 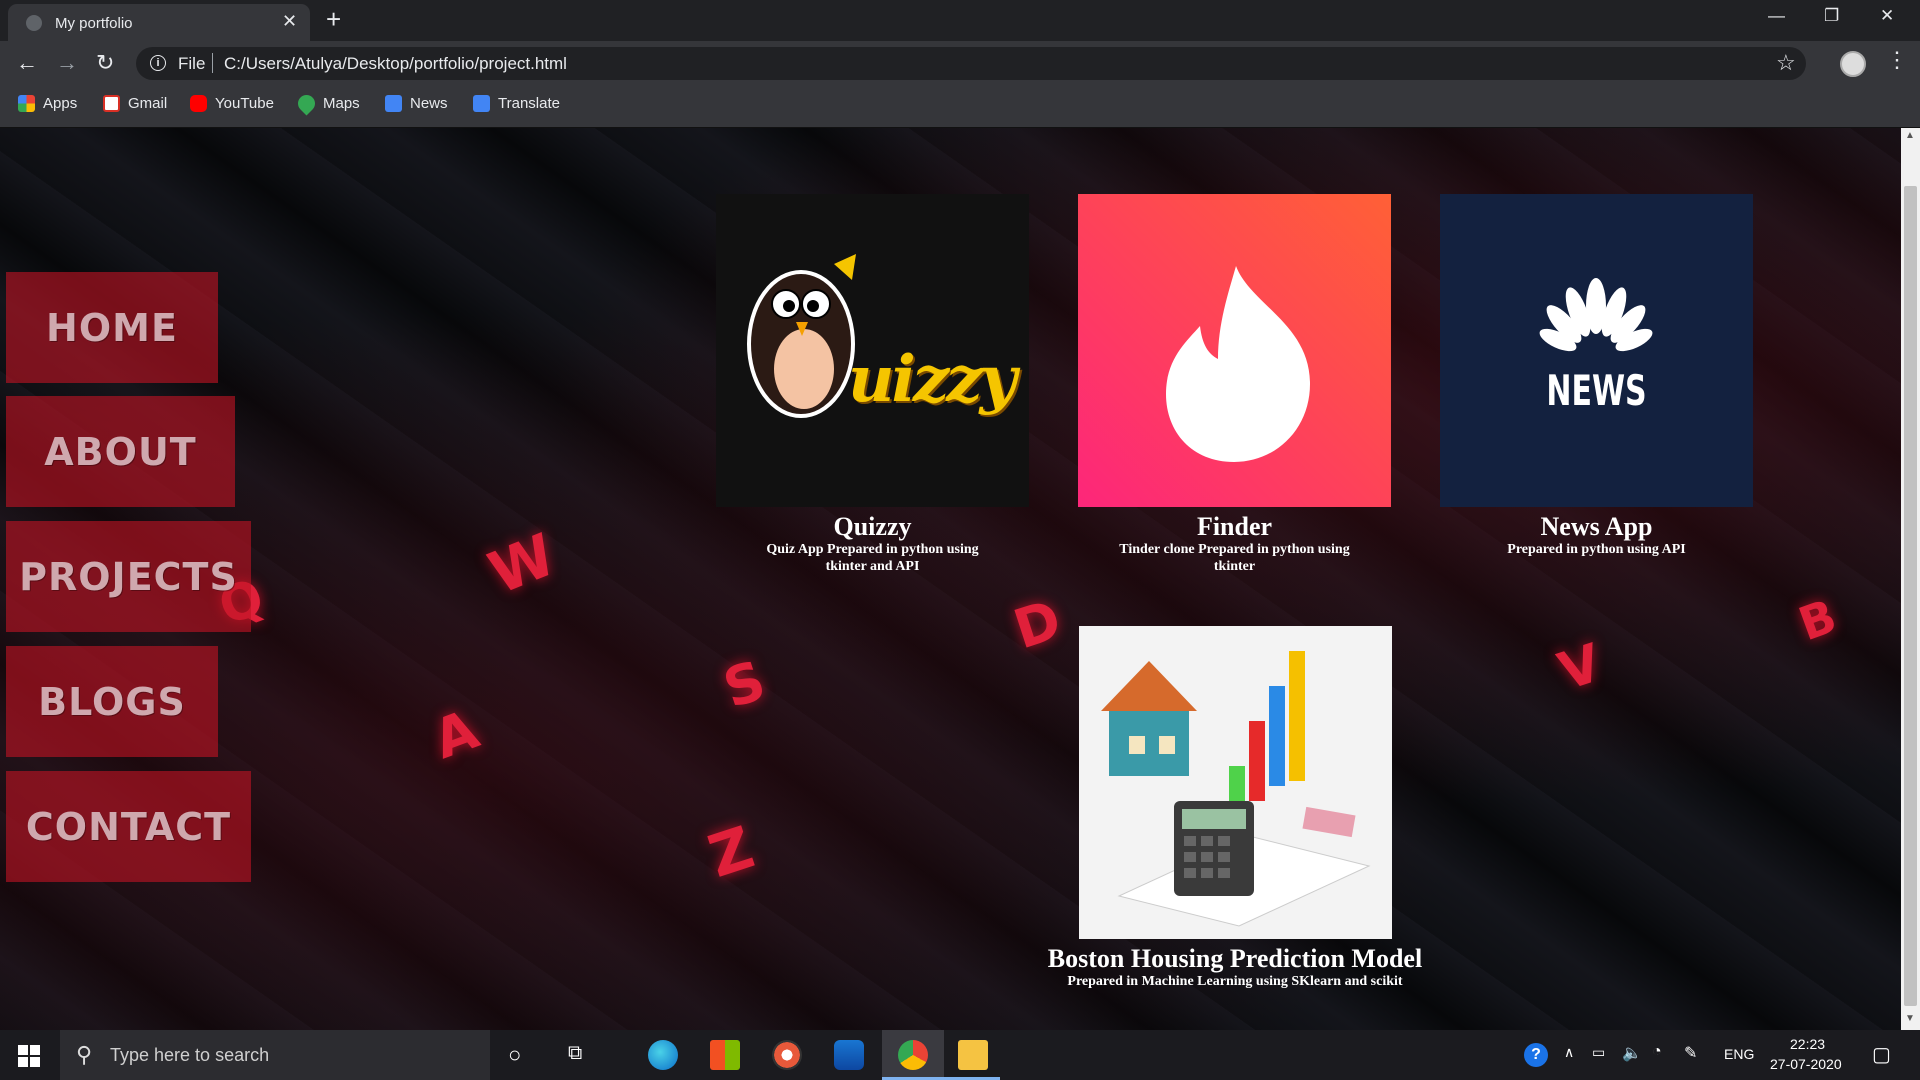 I want to click on page-scrollbar: ▲ ▼, so click(x=1910, y=579).